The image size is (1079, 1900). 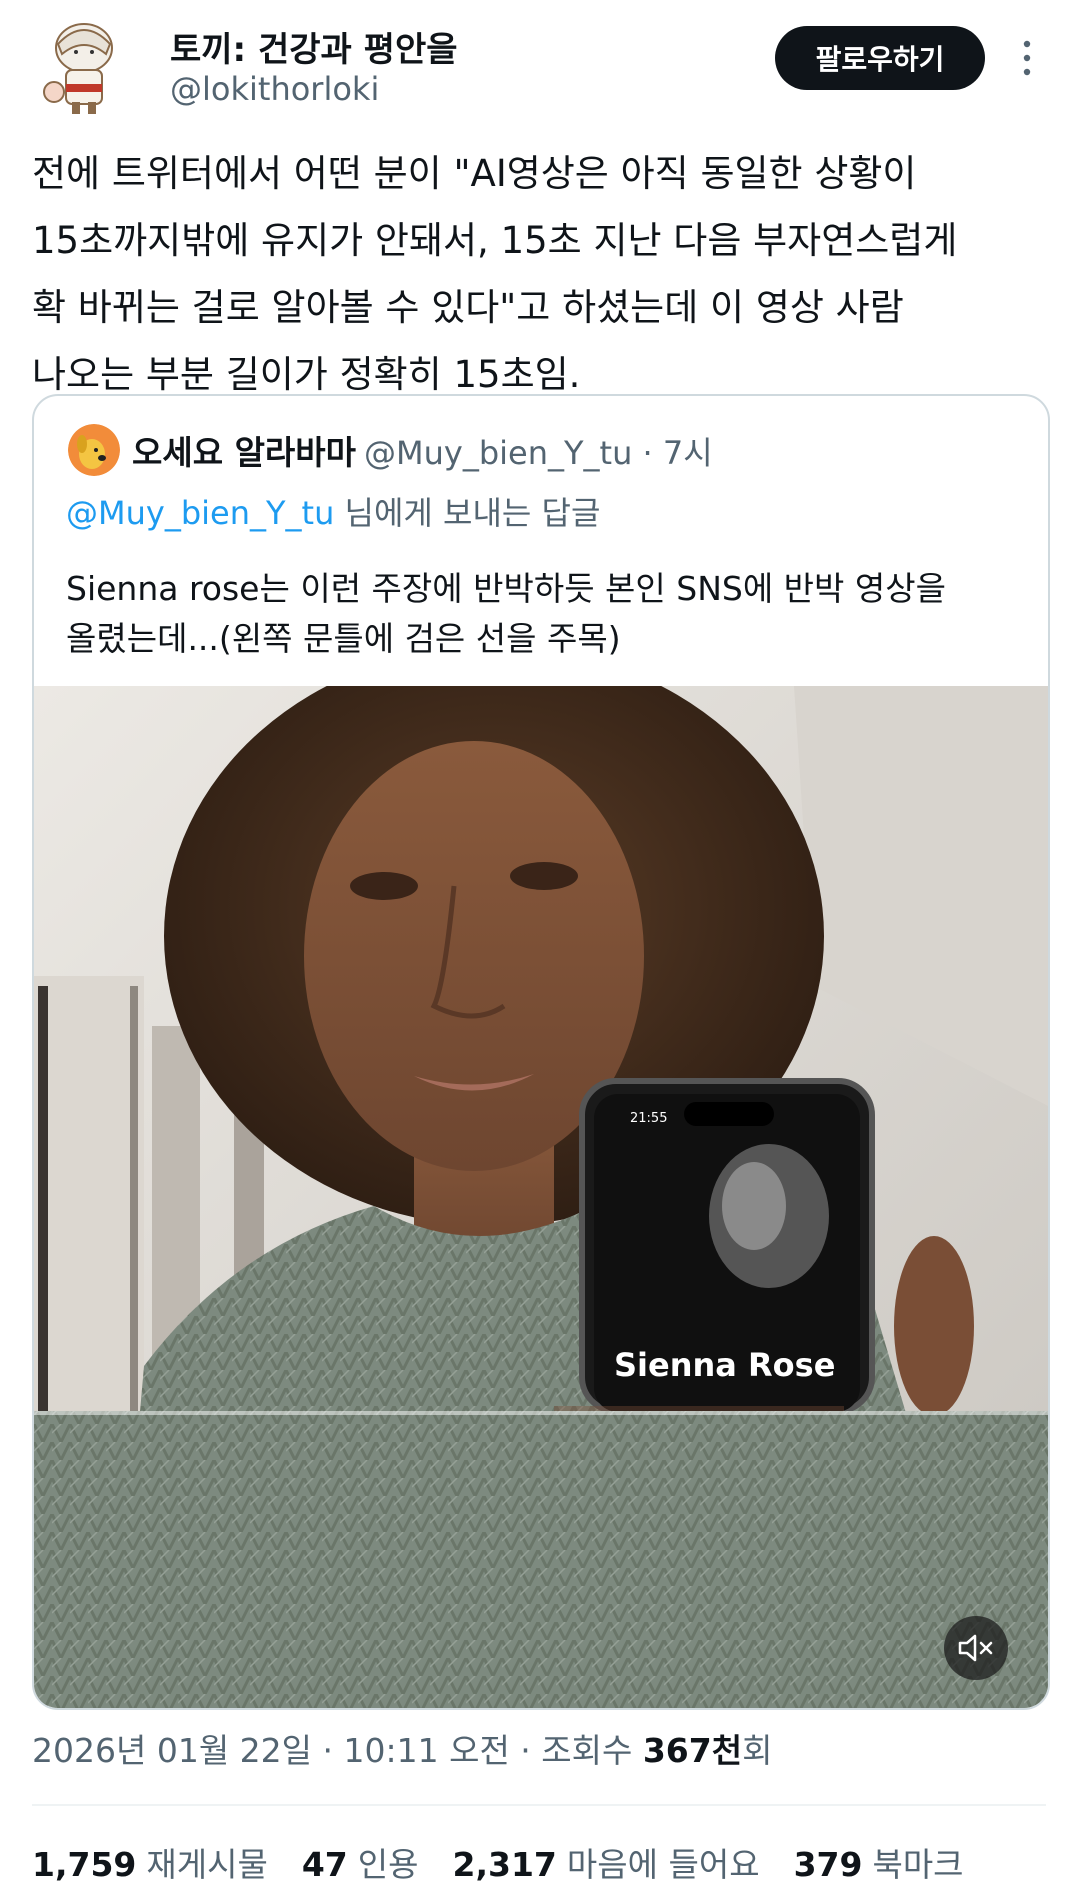 I want to click on stat-quotes: 47 인용, so click(x=360, y=1863).